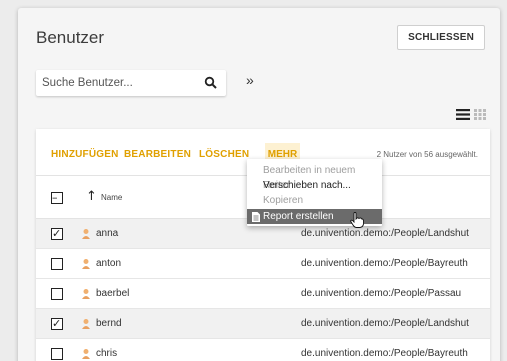  I want to click on sort-ascending-icon: ↑, so click(91, 196).